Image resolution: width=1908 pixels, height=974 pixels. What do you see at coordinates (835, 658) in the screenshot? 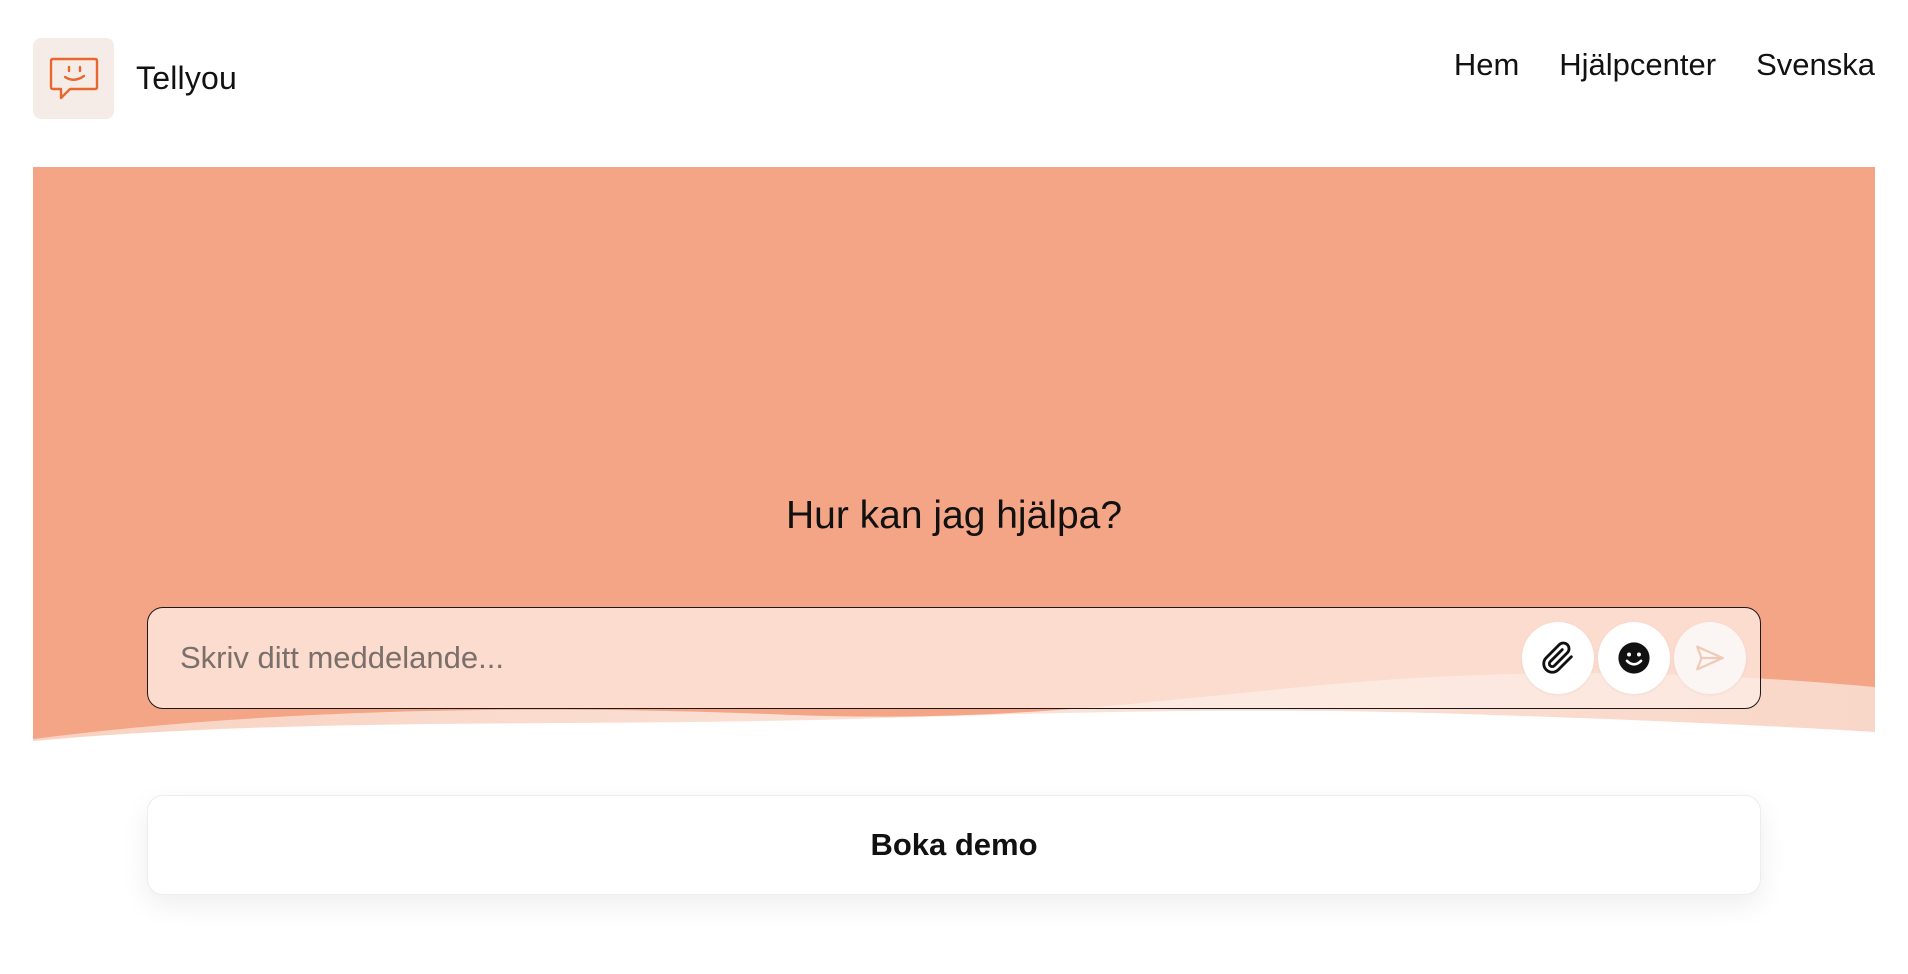
I see `message-input` at bounding box center [835, 658].